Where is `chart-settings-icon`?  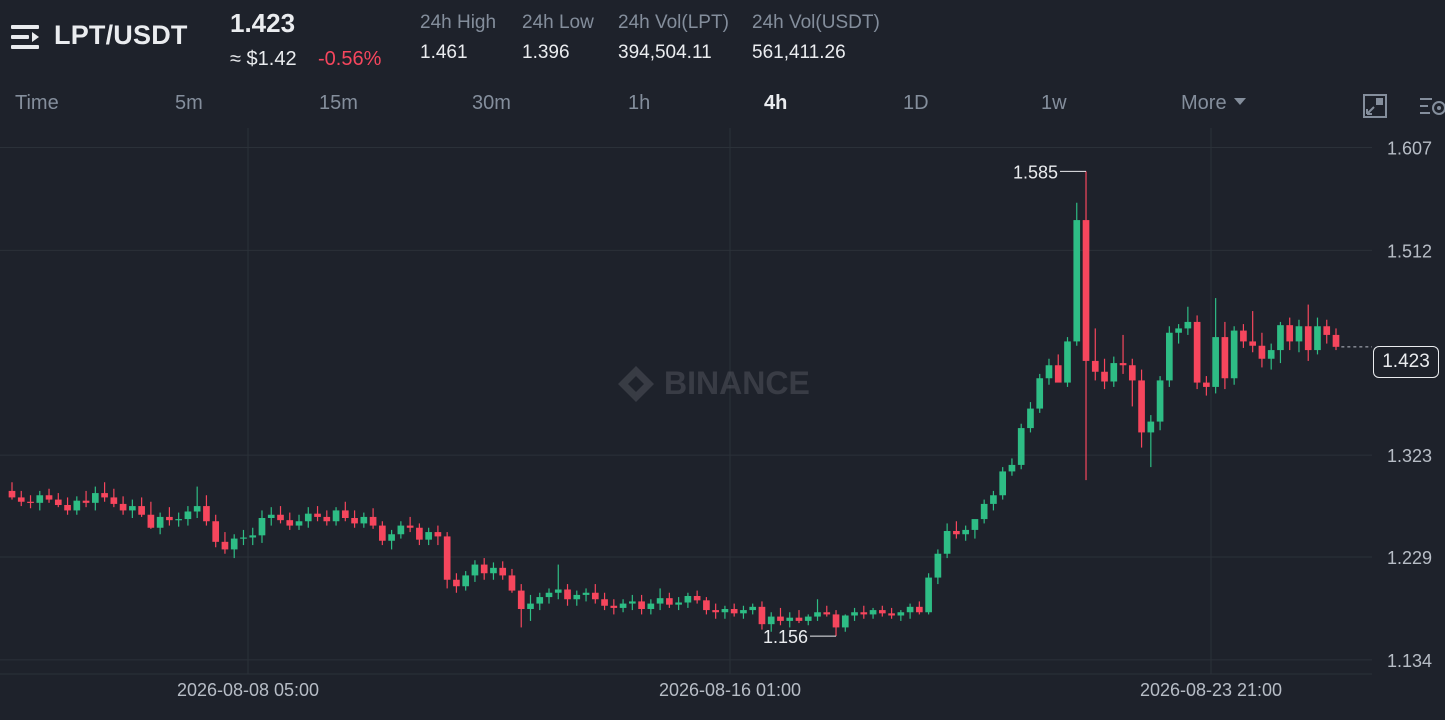
chart-settings-icon is located at coordinates (1431, 106).